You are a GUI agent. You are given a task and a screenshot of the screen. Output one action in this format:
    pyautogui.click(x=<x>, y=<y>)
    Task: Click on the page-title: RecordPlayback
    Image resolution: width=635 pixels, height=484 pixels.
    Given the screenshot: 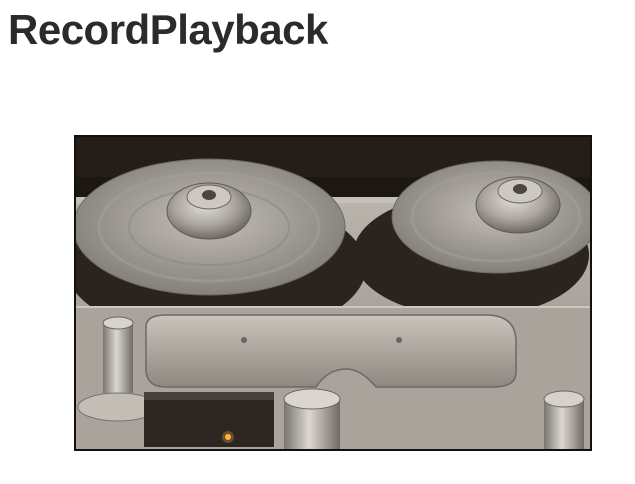 What is the action you would take?
    pyautogui.click(x=168, y=29)
    